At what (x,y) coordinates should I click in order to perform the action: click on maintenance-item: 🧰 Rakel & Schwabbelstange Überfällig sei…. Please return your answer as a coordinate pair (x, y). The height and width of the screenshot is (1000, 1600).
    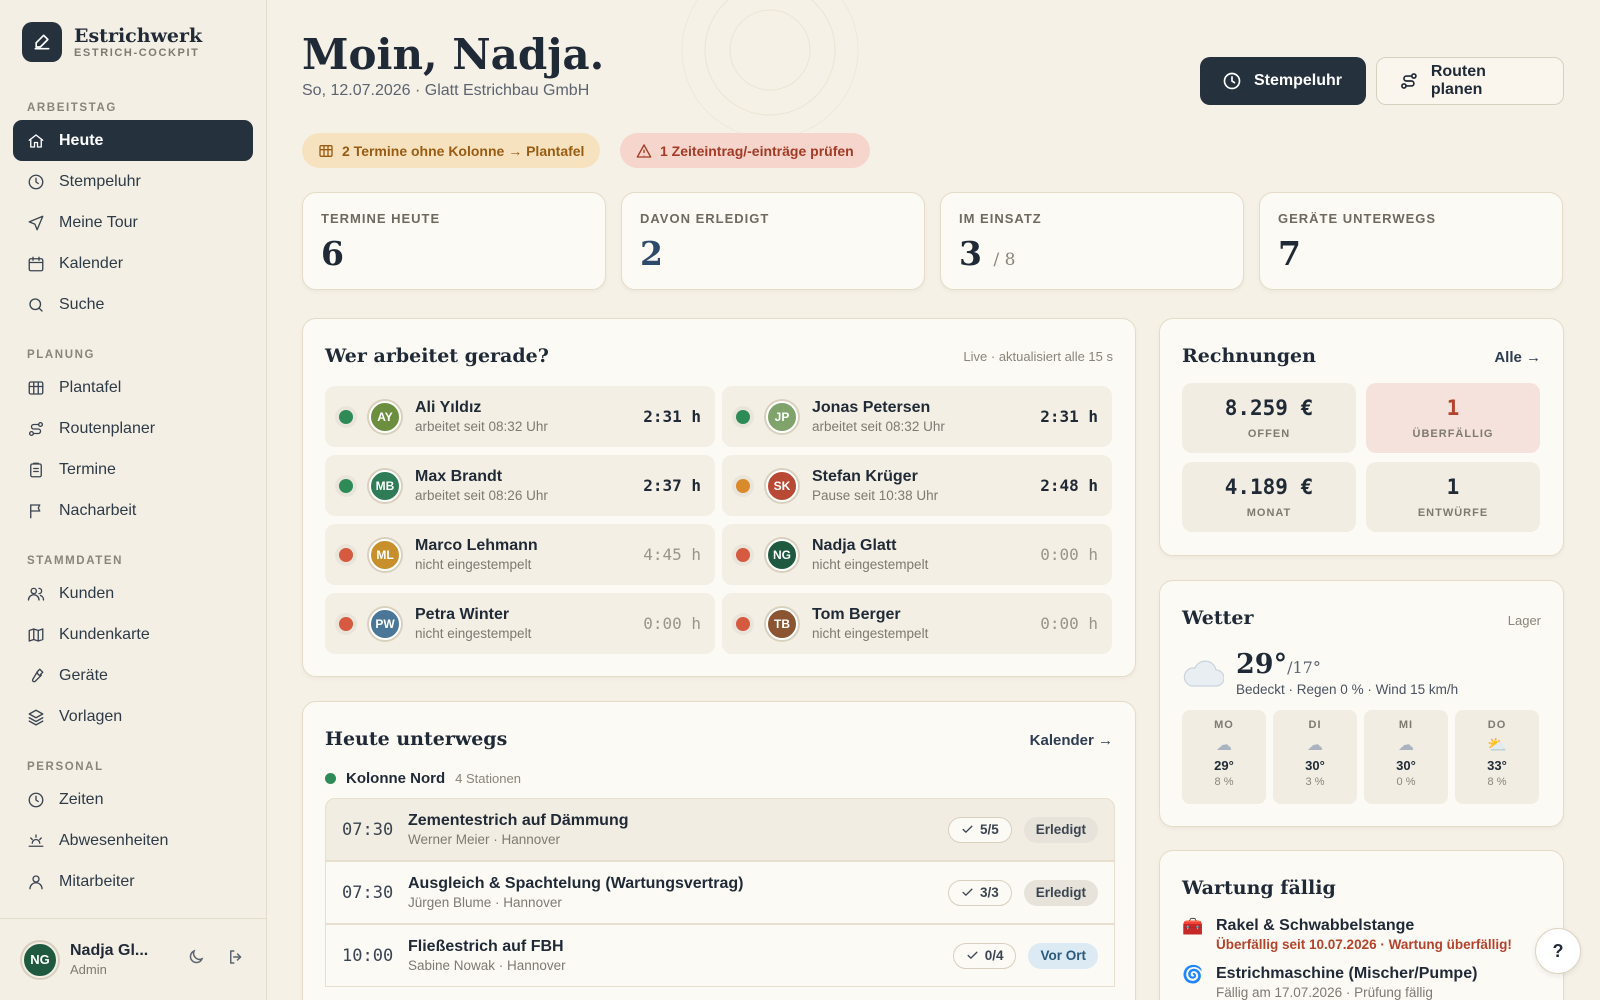
    Looking at the image, I should click on (1347, 934).